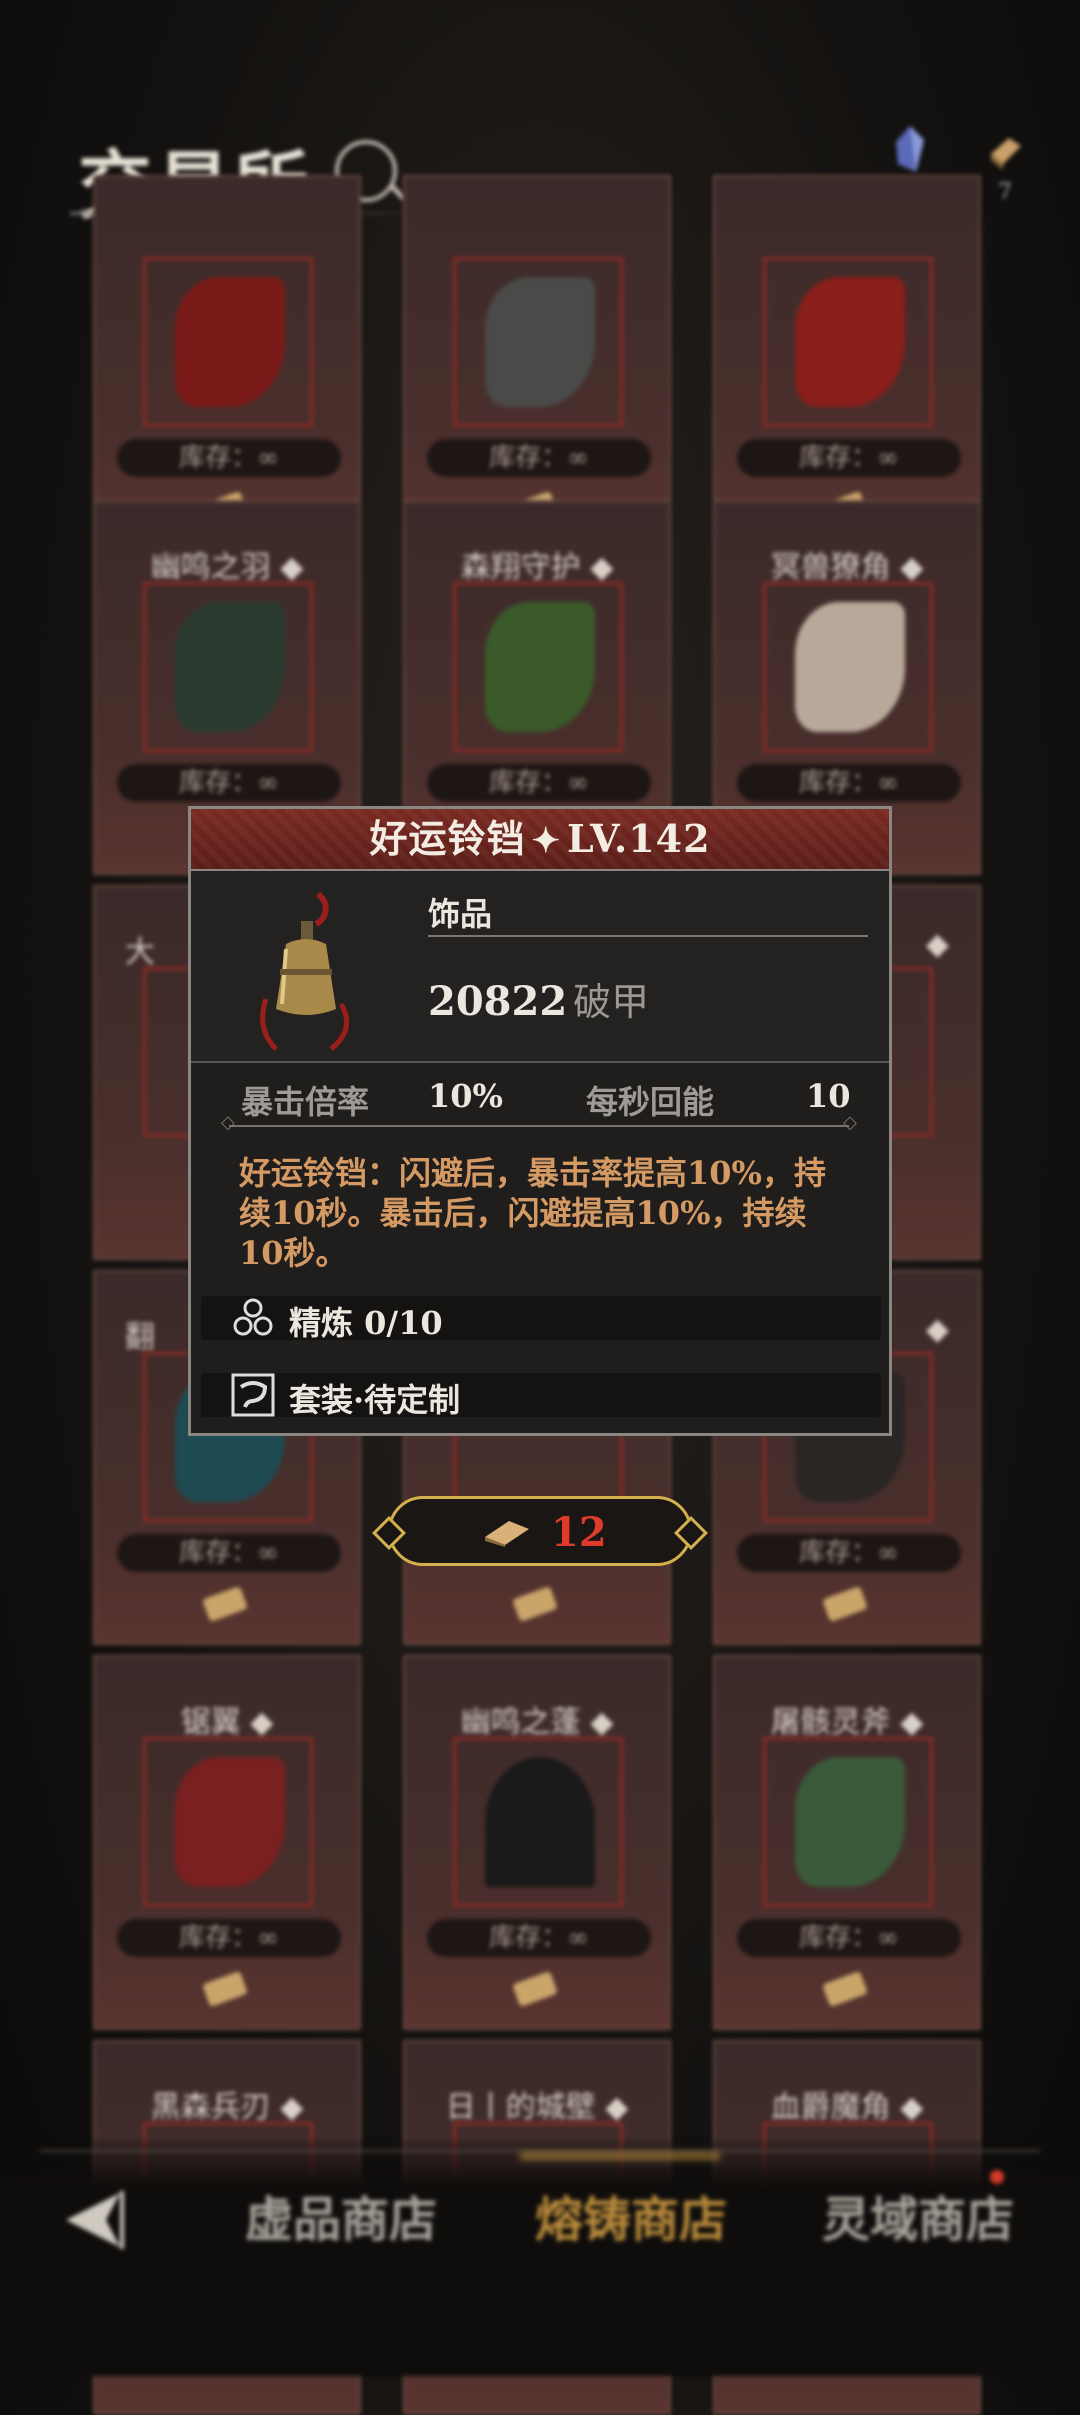 The height and width of the screenshot is (2415, 1080). What do you see at coordinates (227, 1722) in the screenshot?
I see `item-name: 锯翼 ◆` at bounding box center [227, 1722].